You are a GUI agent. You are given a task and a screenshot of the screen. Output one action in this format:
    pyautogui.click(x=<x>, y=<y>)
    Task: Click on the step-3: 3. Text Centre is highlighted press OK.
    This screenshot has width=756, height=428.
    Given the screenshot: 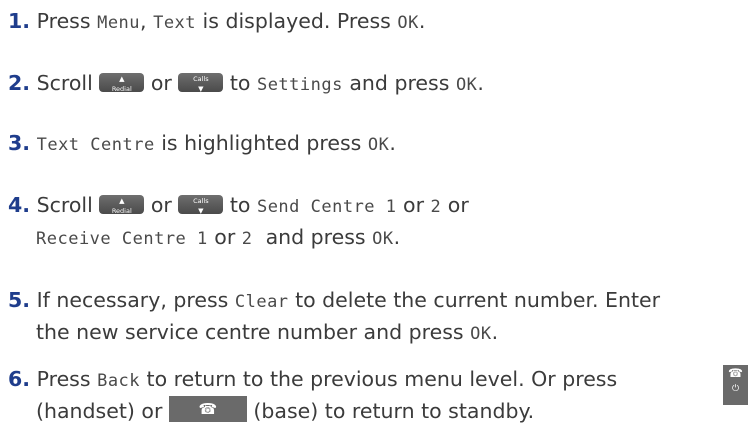 What is the action you would take?
    pyautogui.click(x=202, y=143)
    